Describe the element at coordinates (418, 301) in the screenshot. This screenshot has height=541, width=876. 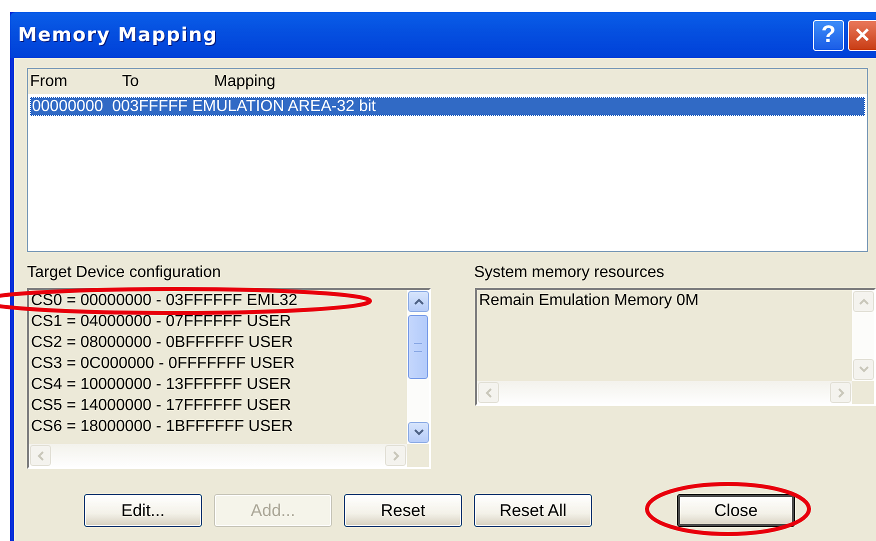
I see `scroll-up-icon` at that location.